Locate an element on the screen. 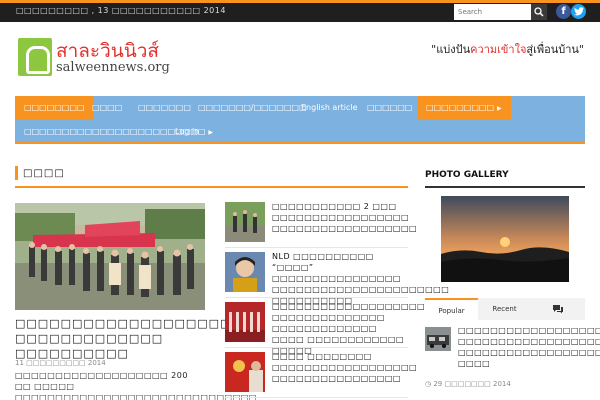  nav-item-label: Log in is located at coordinates (187, 131).